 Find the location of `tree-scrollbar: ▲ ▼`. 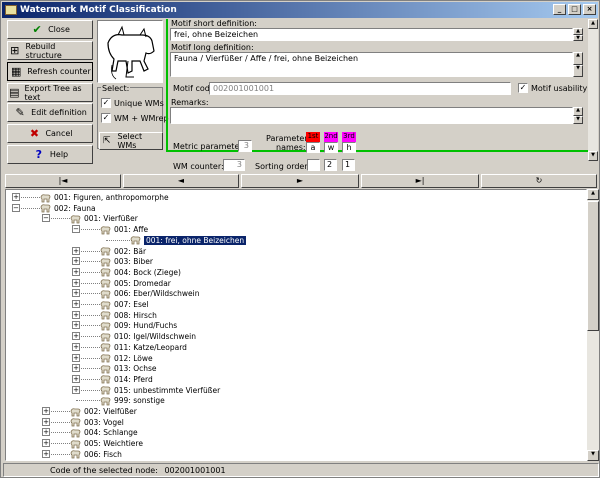

tree-scrollbar: ▲ ▼ is located at coordinates (593, 325).